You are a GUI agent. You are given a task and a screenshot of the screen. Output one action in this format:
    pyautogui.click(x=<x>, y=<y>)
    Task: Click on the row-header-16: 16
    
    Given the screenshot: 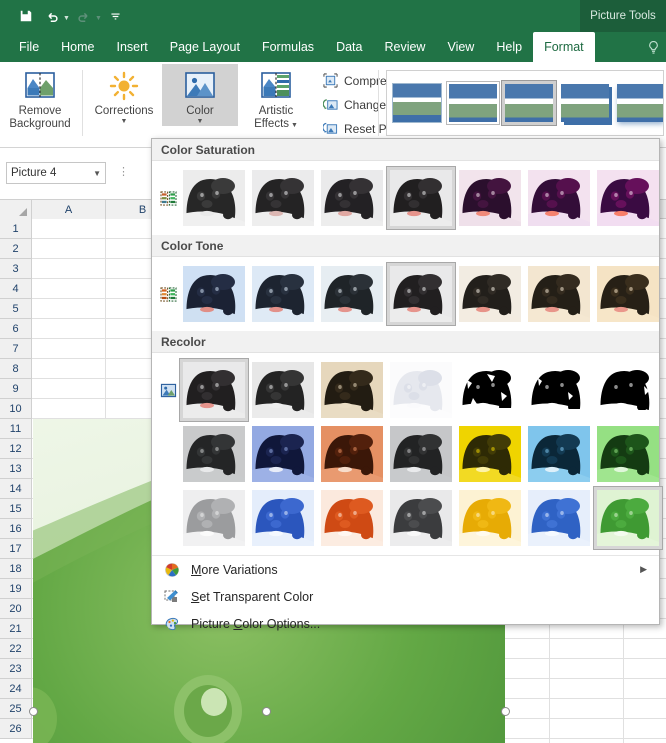 What is the action you would take?
    pyautogui.click(x=16, y=529)
    